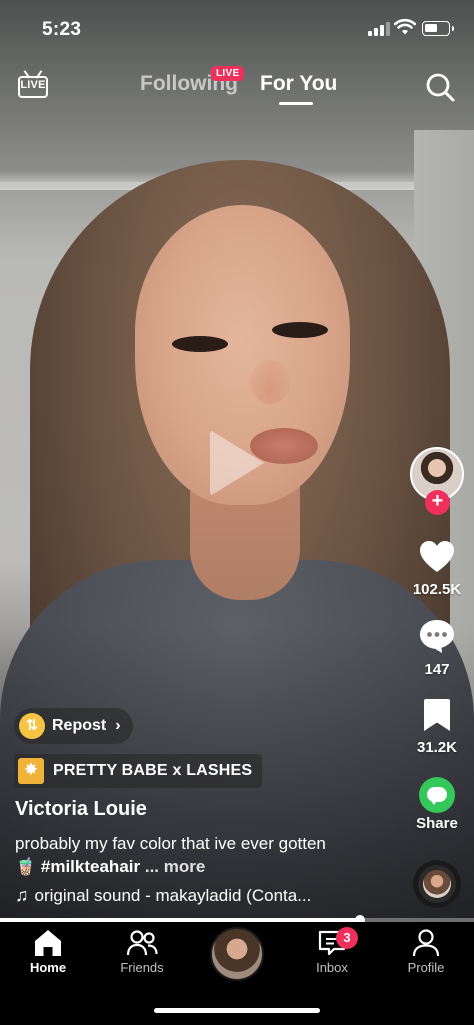 The width and height of the screenshot is (474, 1025). I want to click on status-time: 5:23, so click(62, 29).